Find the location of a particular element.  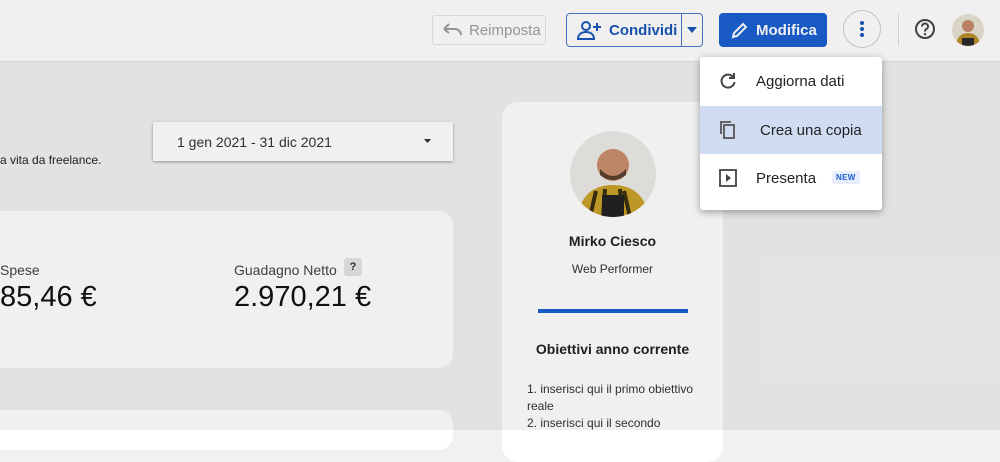

new-badge: NEW is located at coordinates (846, 177).